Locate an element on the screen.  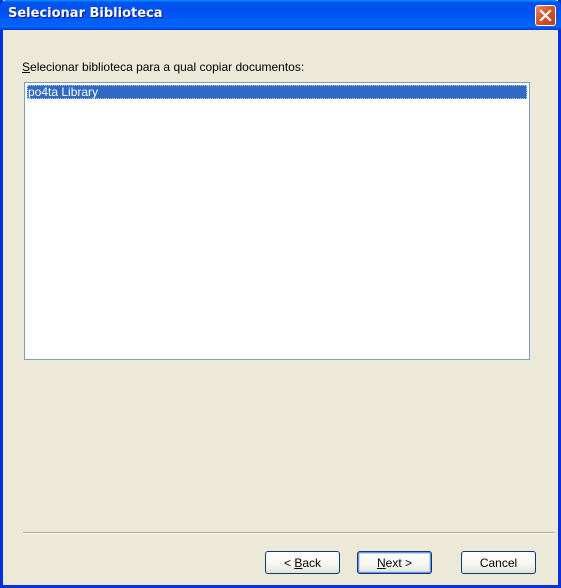
back-label-rest: ack is located at coordinates (312, 562).